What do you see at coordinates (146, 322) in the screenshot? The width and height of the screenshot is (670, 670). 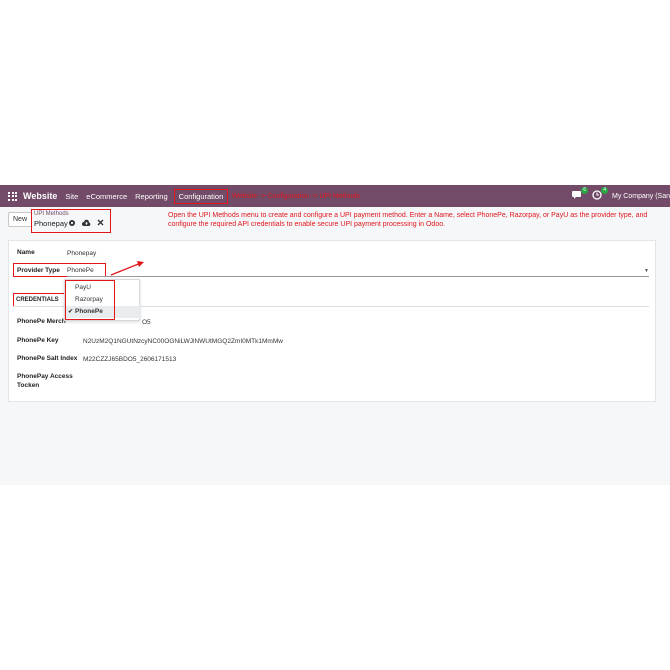 I see `merchant-field: O5` at bounding box center [146, 322].